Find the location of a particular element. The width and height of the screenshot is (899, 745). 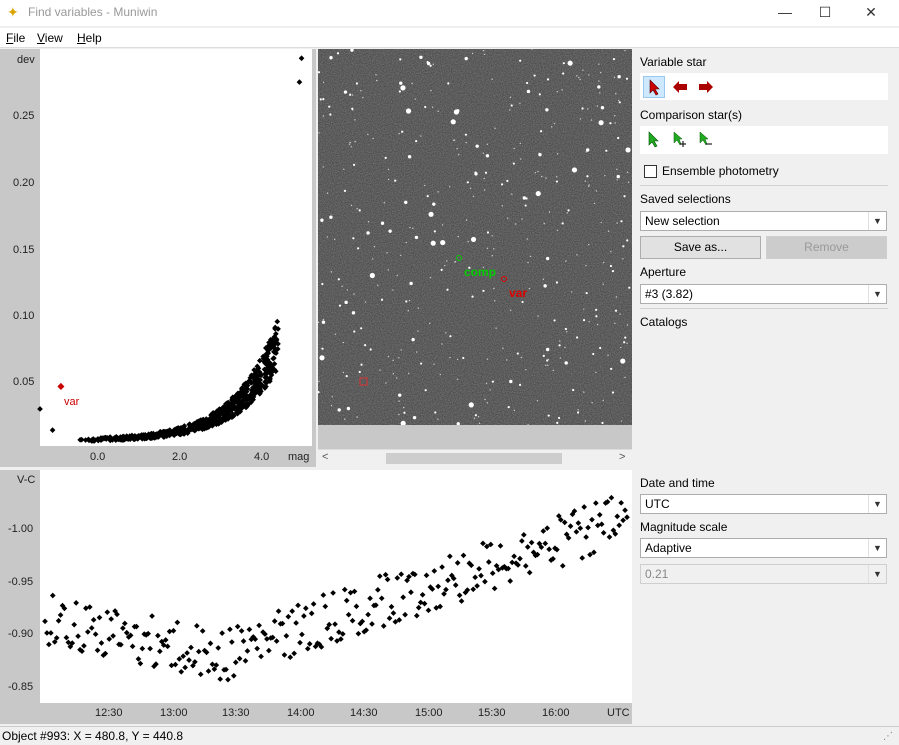

scroll-left-icon: < is located at coordinates (325, 457).